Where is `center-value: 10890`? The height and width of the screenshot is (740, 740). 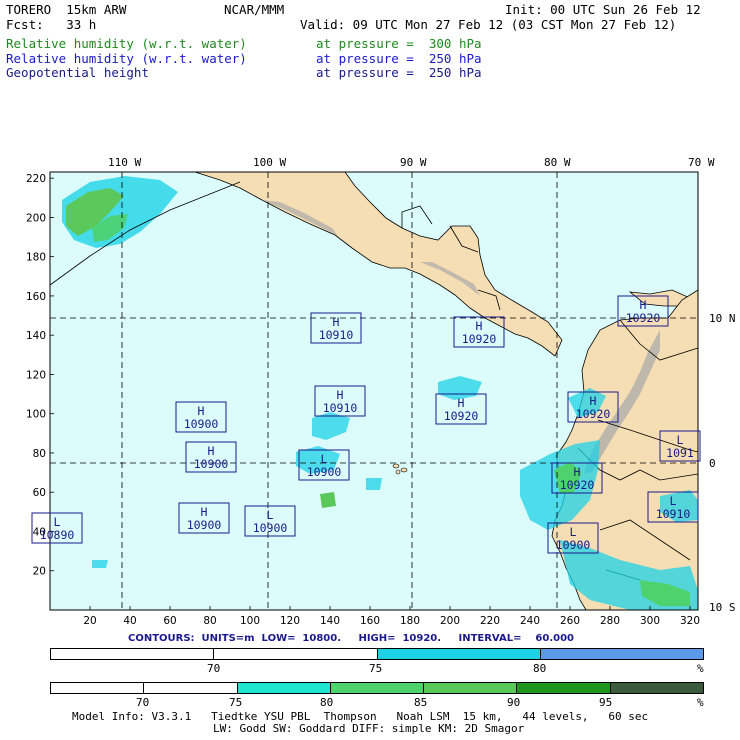
center-value: 10890 is located at coordinates (57, 535).